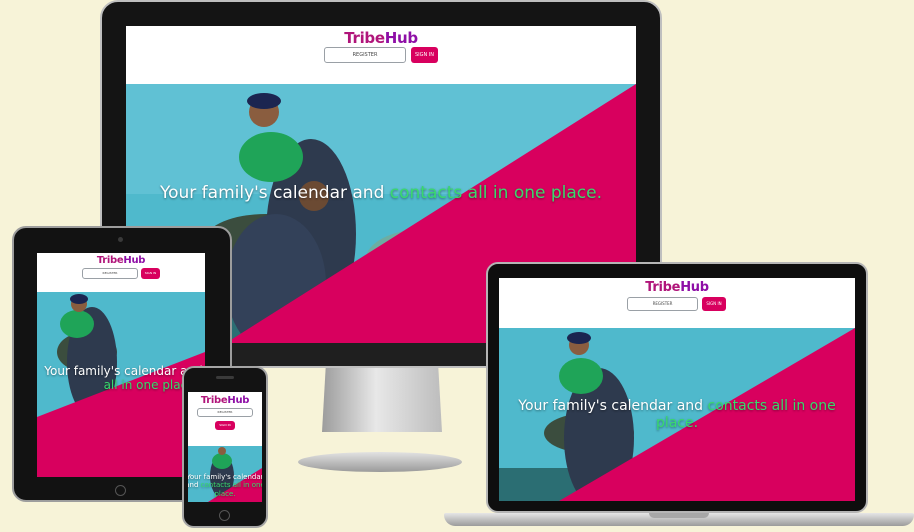  What do you see at coordinates (380, 462) in the screenshot?
I see `monitor-base` at bounding box center [380, 462].